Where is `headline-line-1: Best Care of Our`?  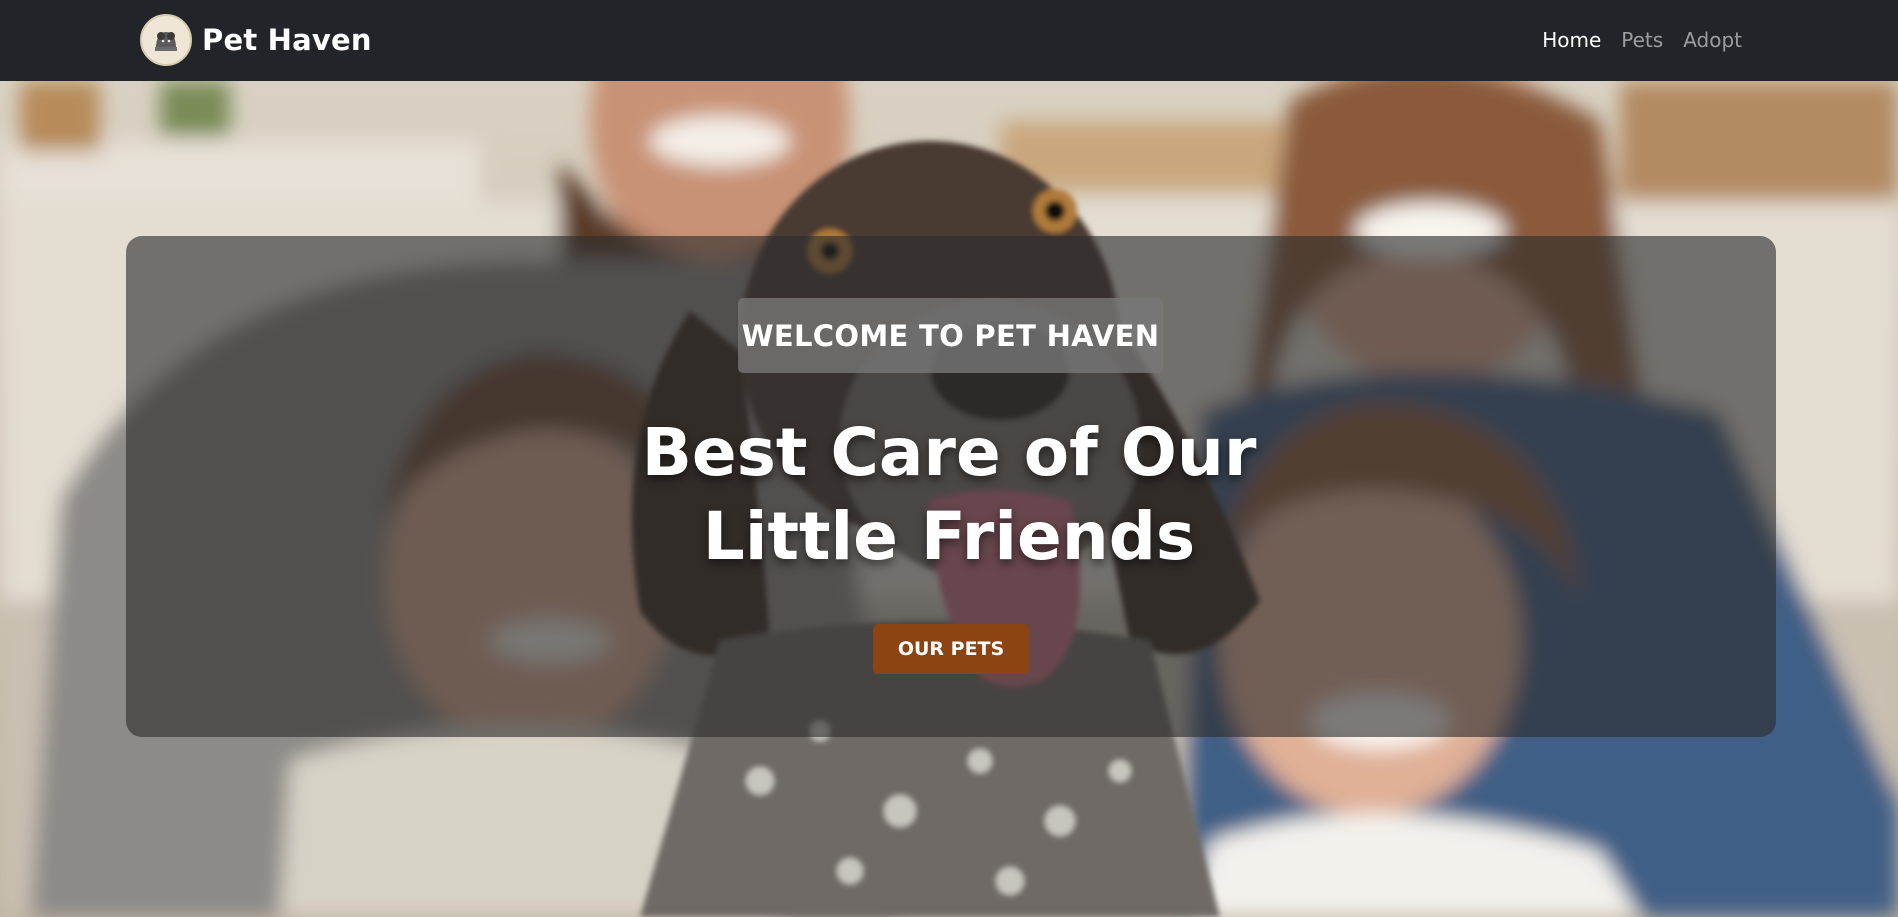 headline-line-1: Best Care of Our is located at coordinates (949, 452).